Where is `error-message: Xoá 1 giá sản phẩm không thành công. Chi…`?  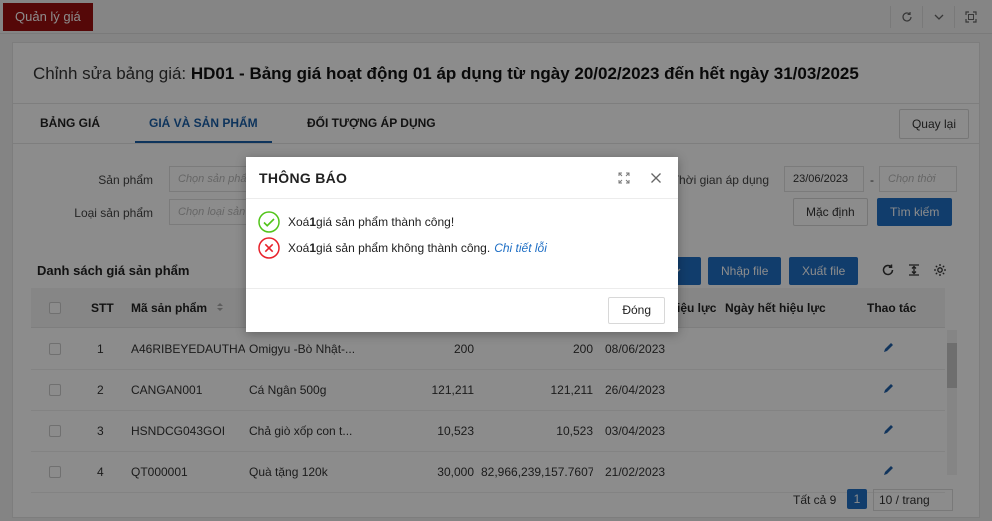 error-message: Xoá 1 giá sản phẩm không thành công. Chi… is located at coordinates (402, 248).